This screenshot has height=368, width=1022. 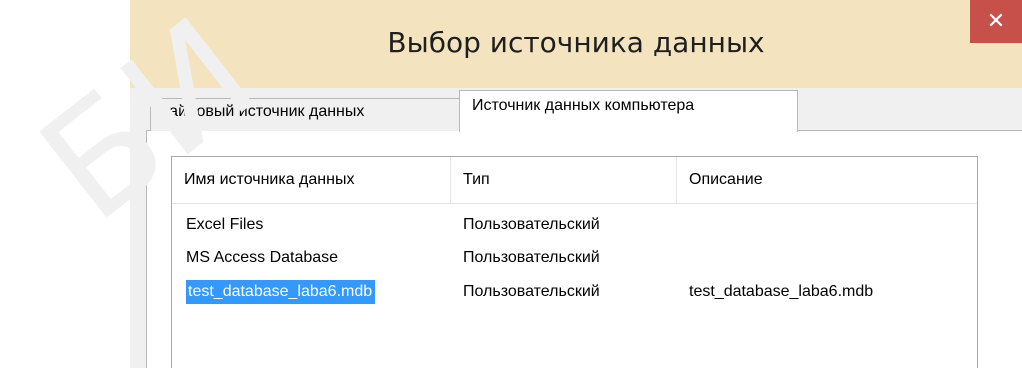 I want to click on list-item: Excel Files Пользовательский, so click(x=574, y=225).